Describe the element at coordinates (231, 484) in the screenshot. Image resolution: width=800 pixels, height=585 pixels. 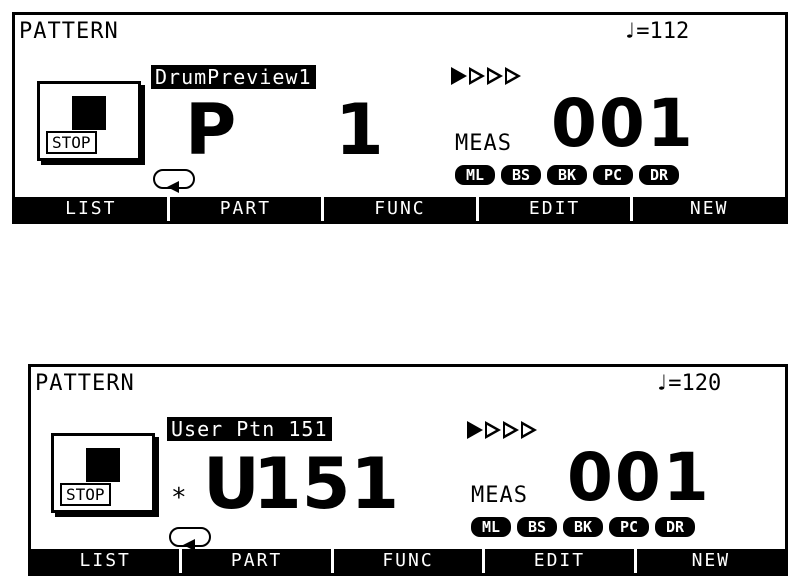
I see `pattern-bank: U` at that location.